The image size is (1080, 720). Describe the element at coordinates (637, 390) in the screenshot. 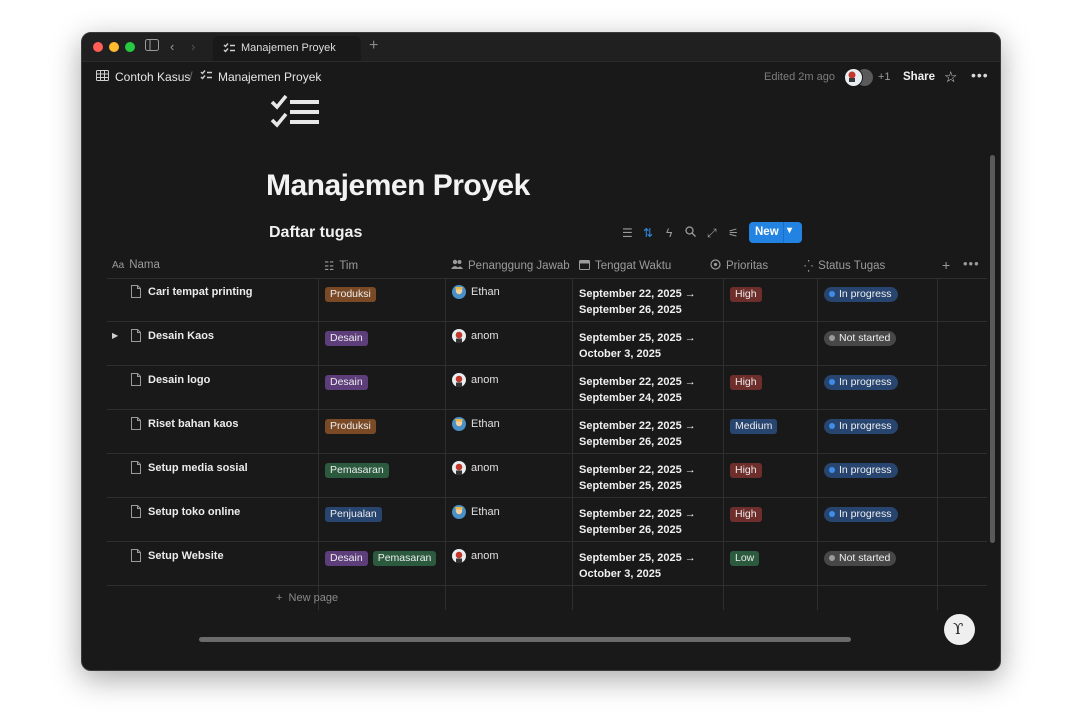

I see `due-date-cell: September 22, 2025 → September 24, 2025` at that location.